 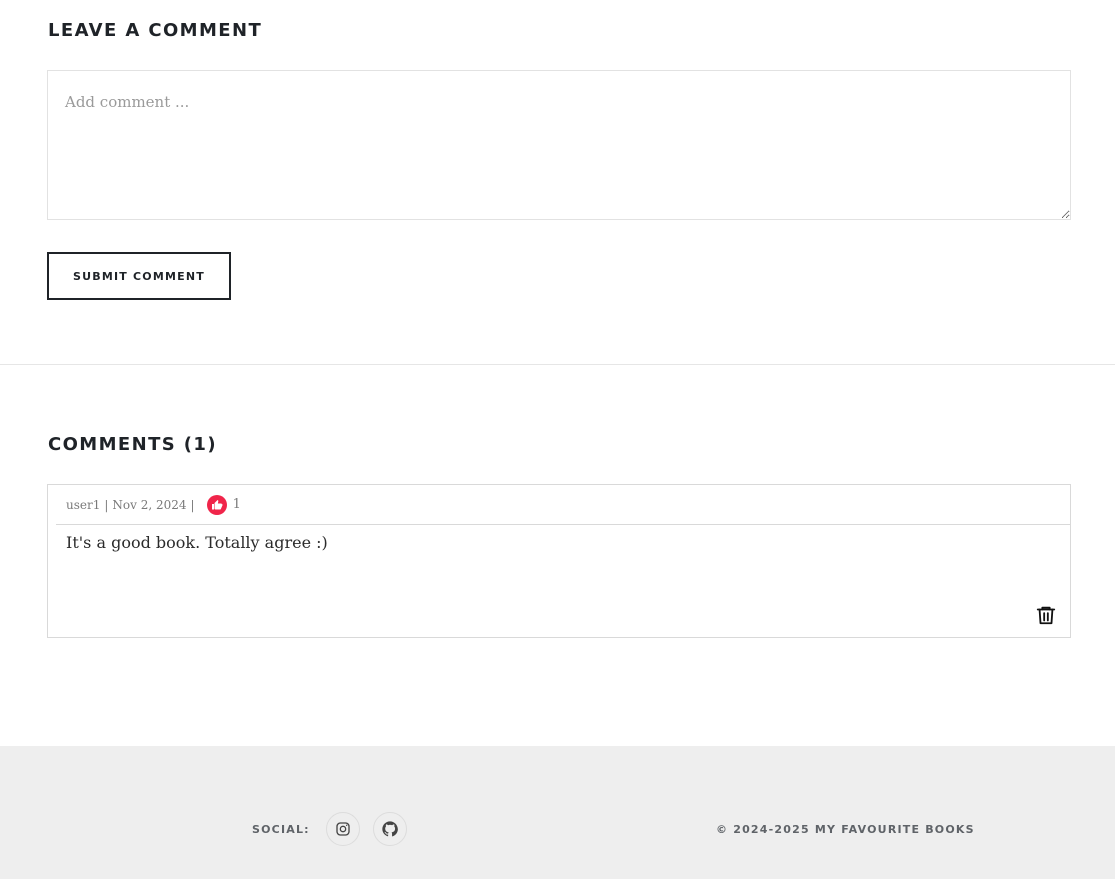 I want to click on leave-comment-heading: LEAVE A COMMENT, so click(x=155, y=30).